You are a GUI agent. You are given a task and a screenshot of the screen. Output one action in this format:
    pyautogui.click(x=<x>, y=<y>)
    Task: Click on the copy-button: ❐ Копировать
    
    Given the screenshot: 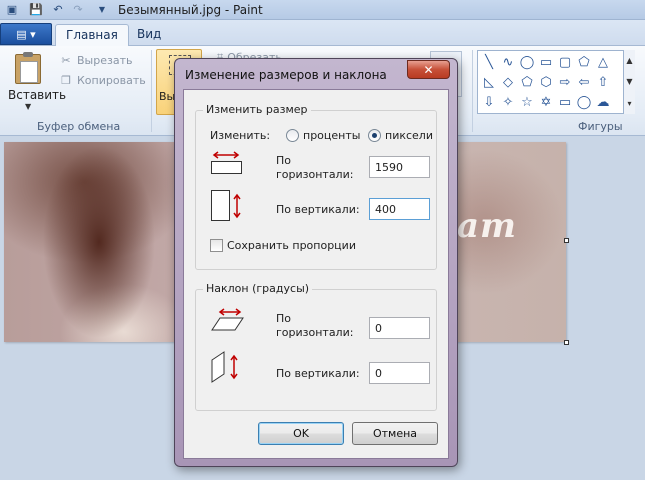 What is the action you would take?
    pyautogui.click(x=103, y=80)
    